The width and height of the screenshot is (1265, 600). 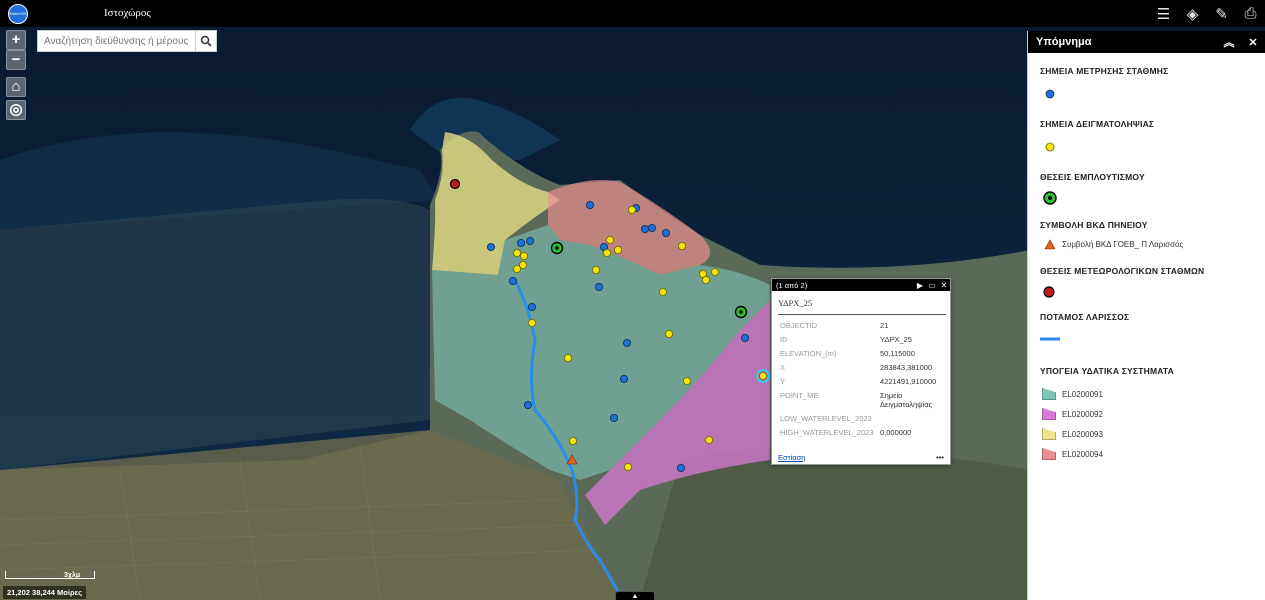 I want to click on scale-bar, so click(x=50, y=575).